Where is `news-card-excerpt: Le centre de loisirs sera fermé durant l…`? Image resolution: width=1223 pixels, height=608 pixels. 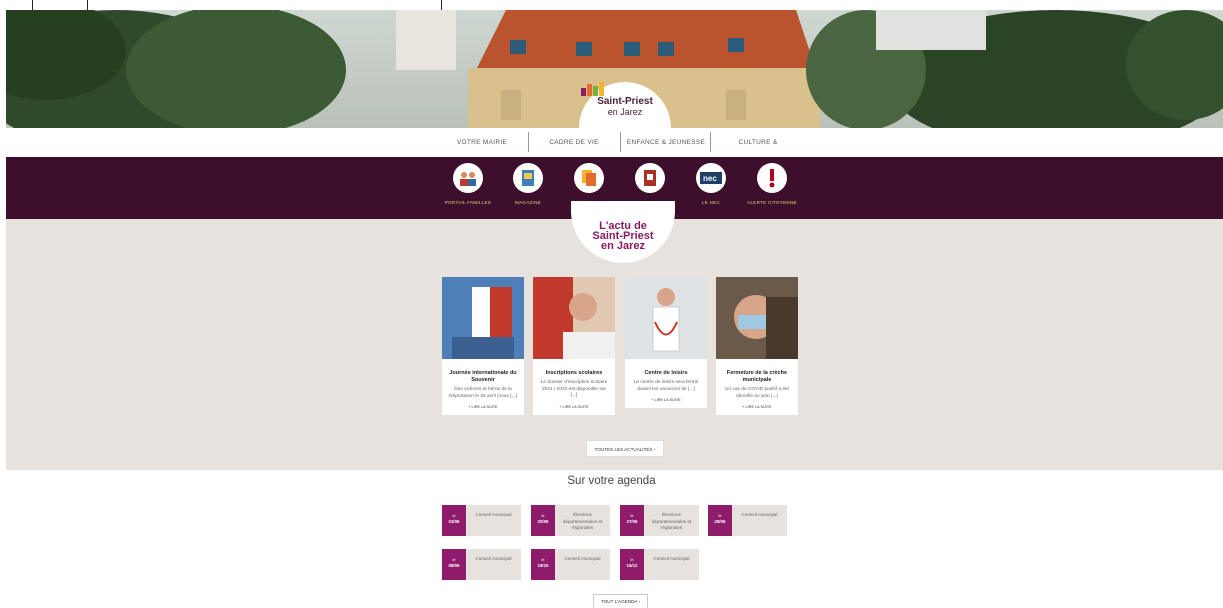
news-card-excerpt: Le centre de loisirs sera fermé durant l… is located at coordinates (666, 386).